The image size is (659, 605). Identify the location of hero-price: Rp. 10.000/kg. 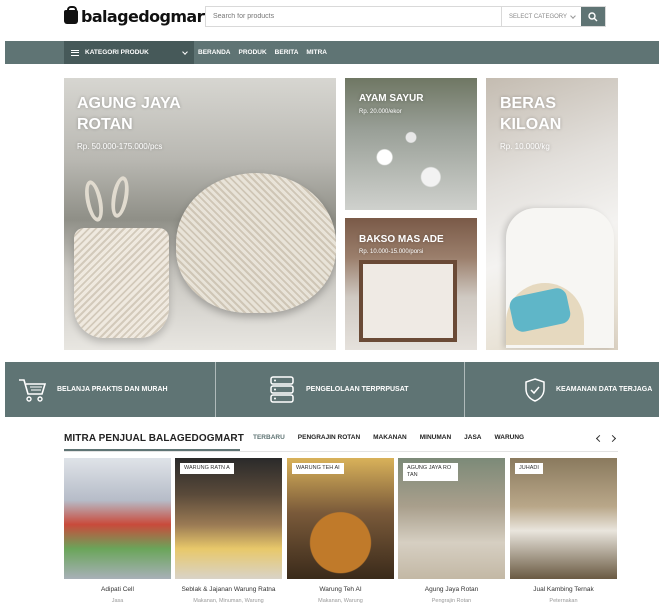
(525, 146).